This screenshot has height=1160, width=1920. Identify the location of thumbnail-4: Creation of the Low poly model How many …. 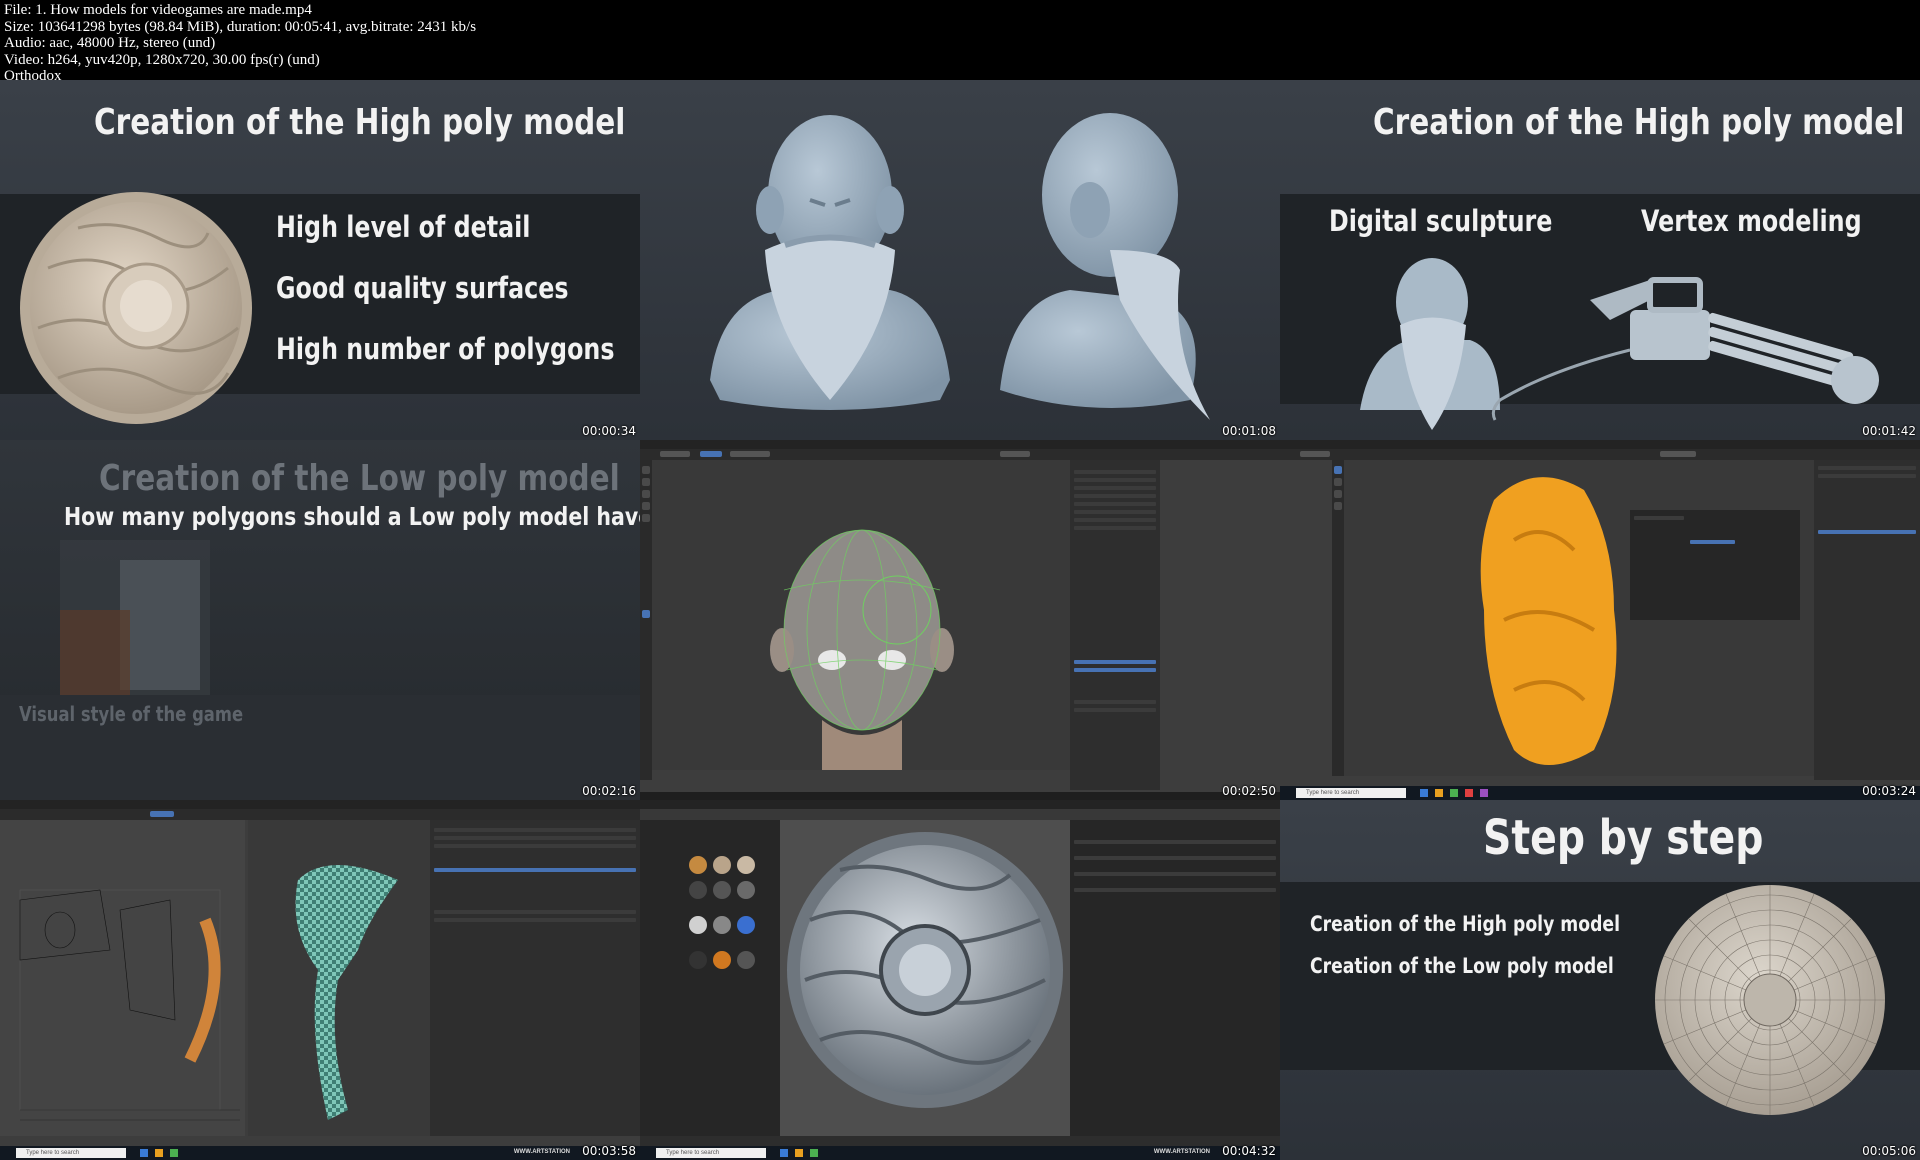
(320, 620).